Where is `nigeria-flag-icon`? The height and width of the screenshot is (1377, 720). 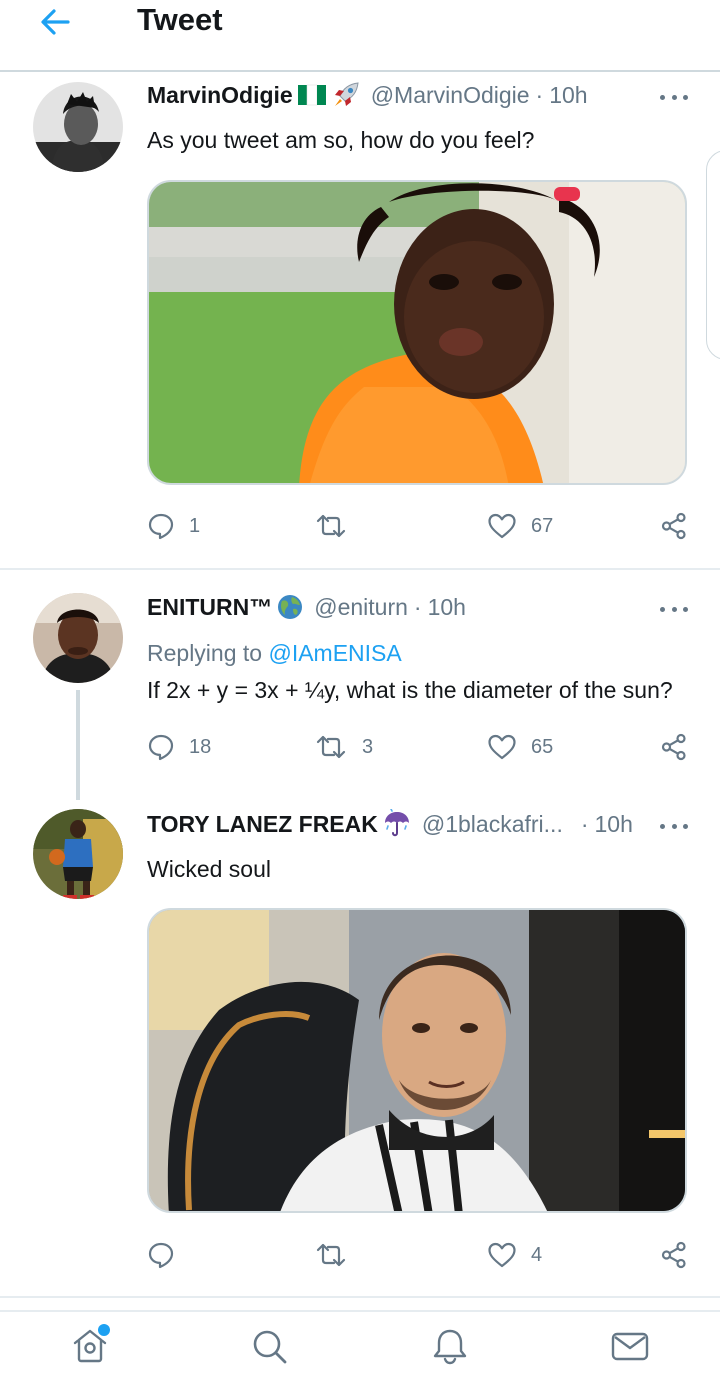 nigeria-flag-icon is located at coordinates (312, 95).